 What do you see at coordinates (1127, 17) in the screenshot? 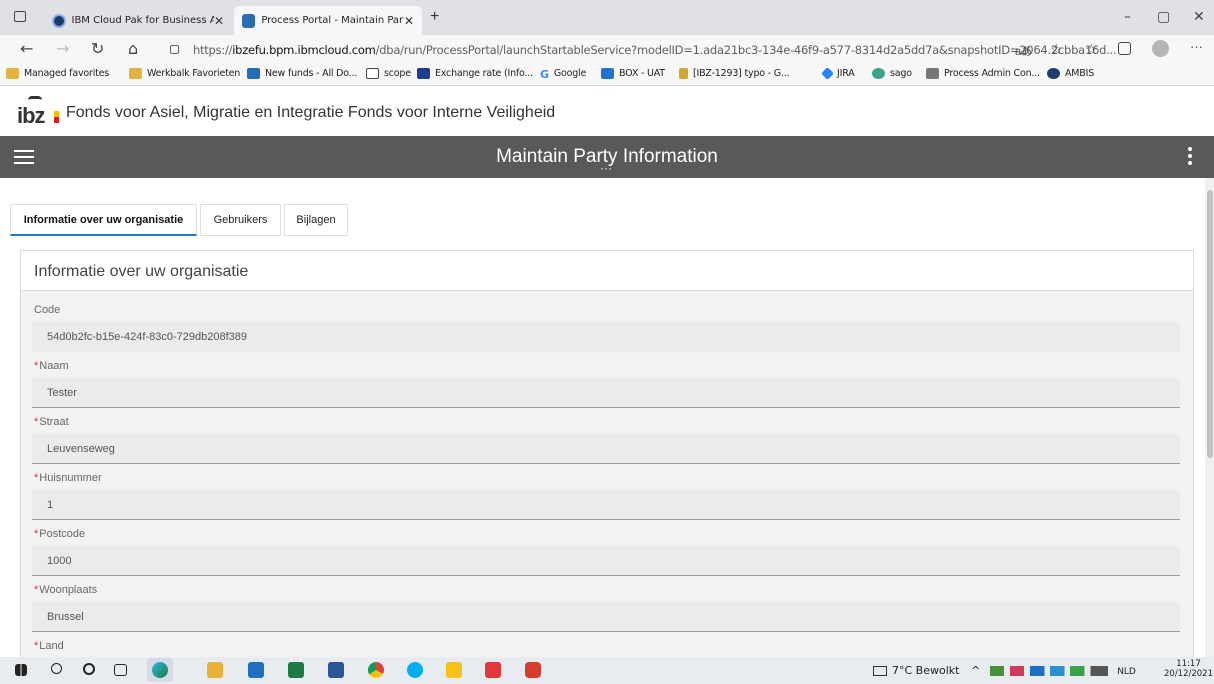
I see `minimize-button: –` at bounding box center [1127, 17].